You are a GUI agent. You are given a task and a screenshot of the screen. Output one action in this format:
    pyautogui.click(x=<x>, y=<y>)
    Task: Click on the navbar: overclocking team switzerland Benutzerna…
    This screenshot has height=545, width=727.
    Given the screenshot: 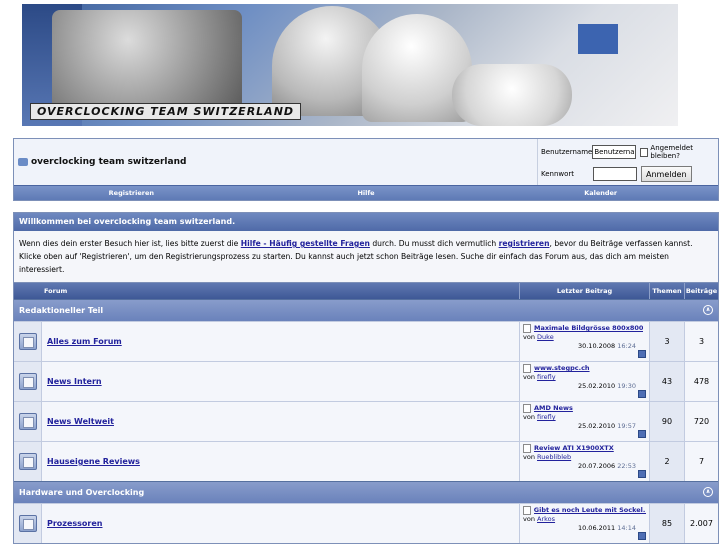 What is the action you would take?
    pyautogui.click(x=366, y=169)
    